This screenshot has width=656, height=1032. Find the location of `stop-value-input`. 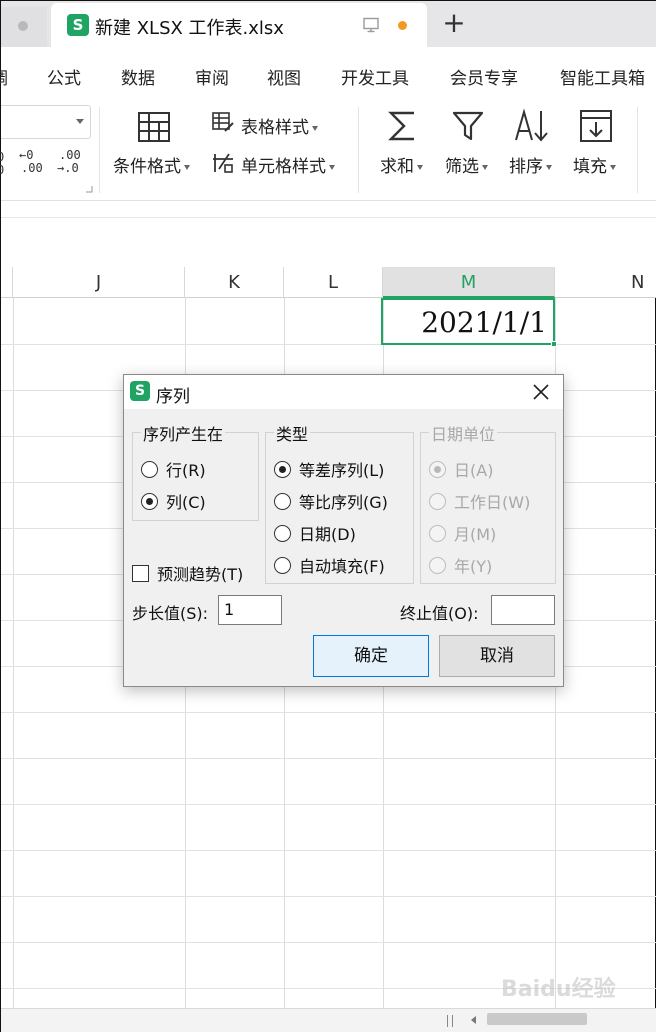

stop-value-input is located at coordinates (523, 610).